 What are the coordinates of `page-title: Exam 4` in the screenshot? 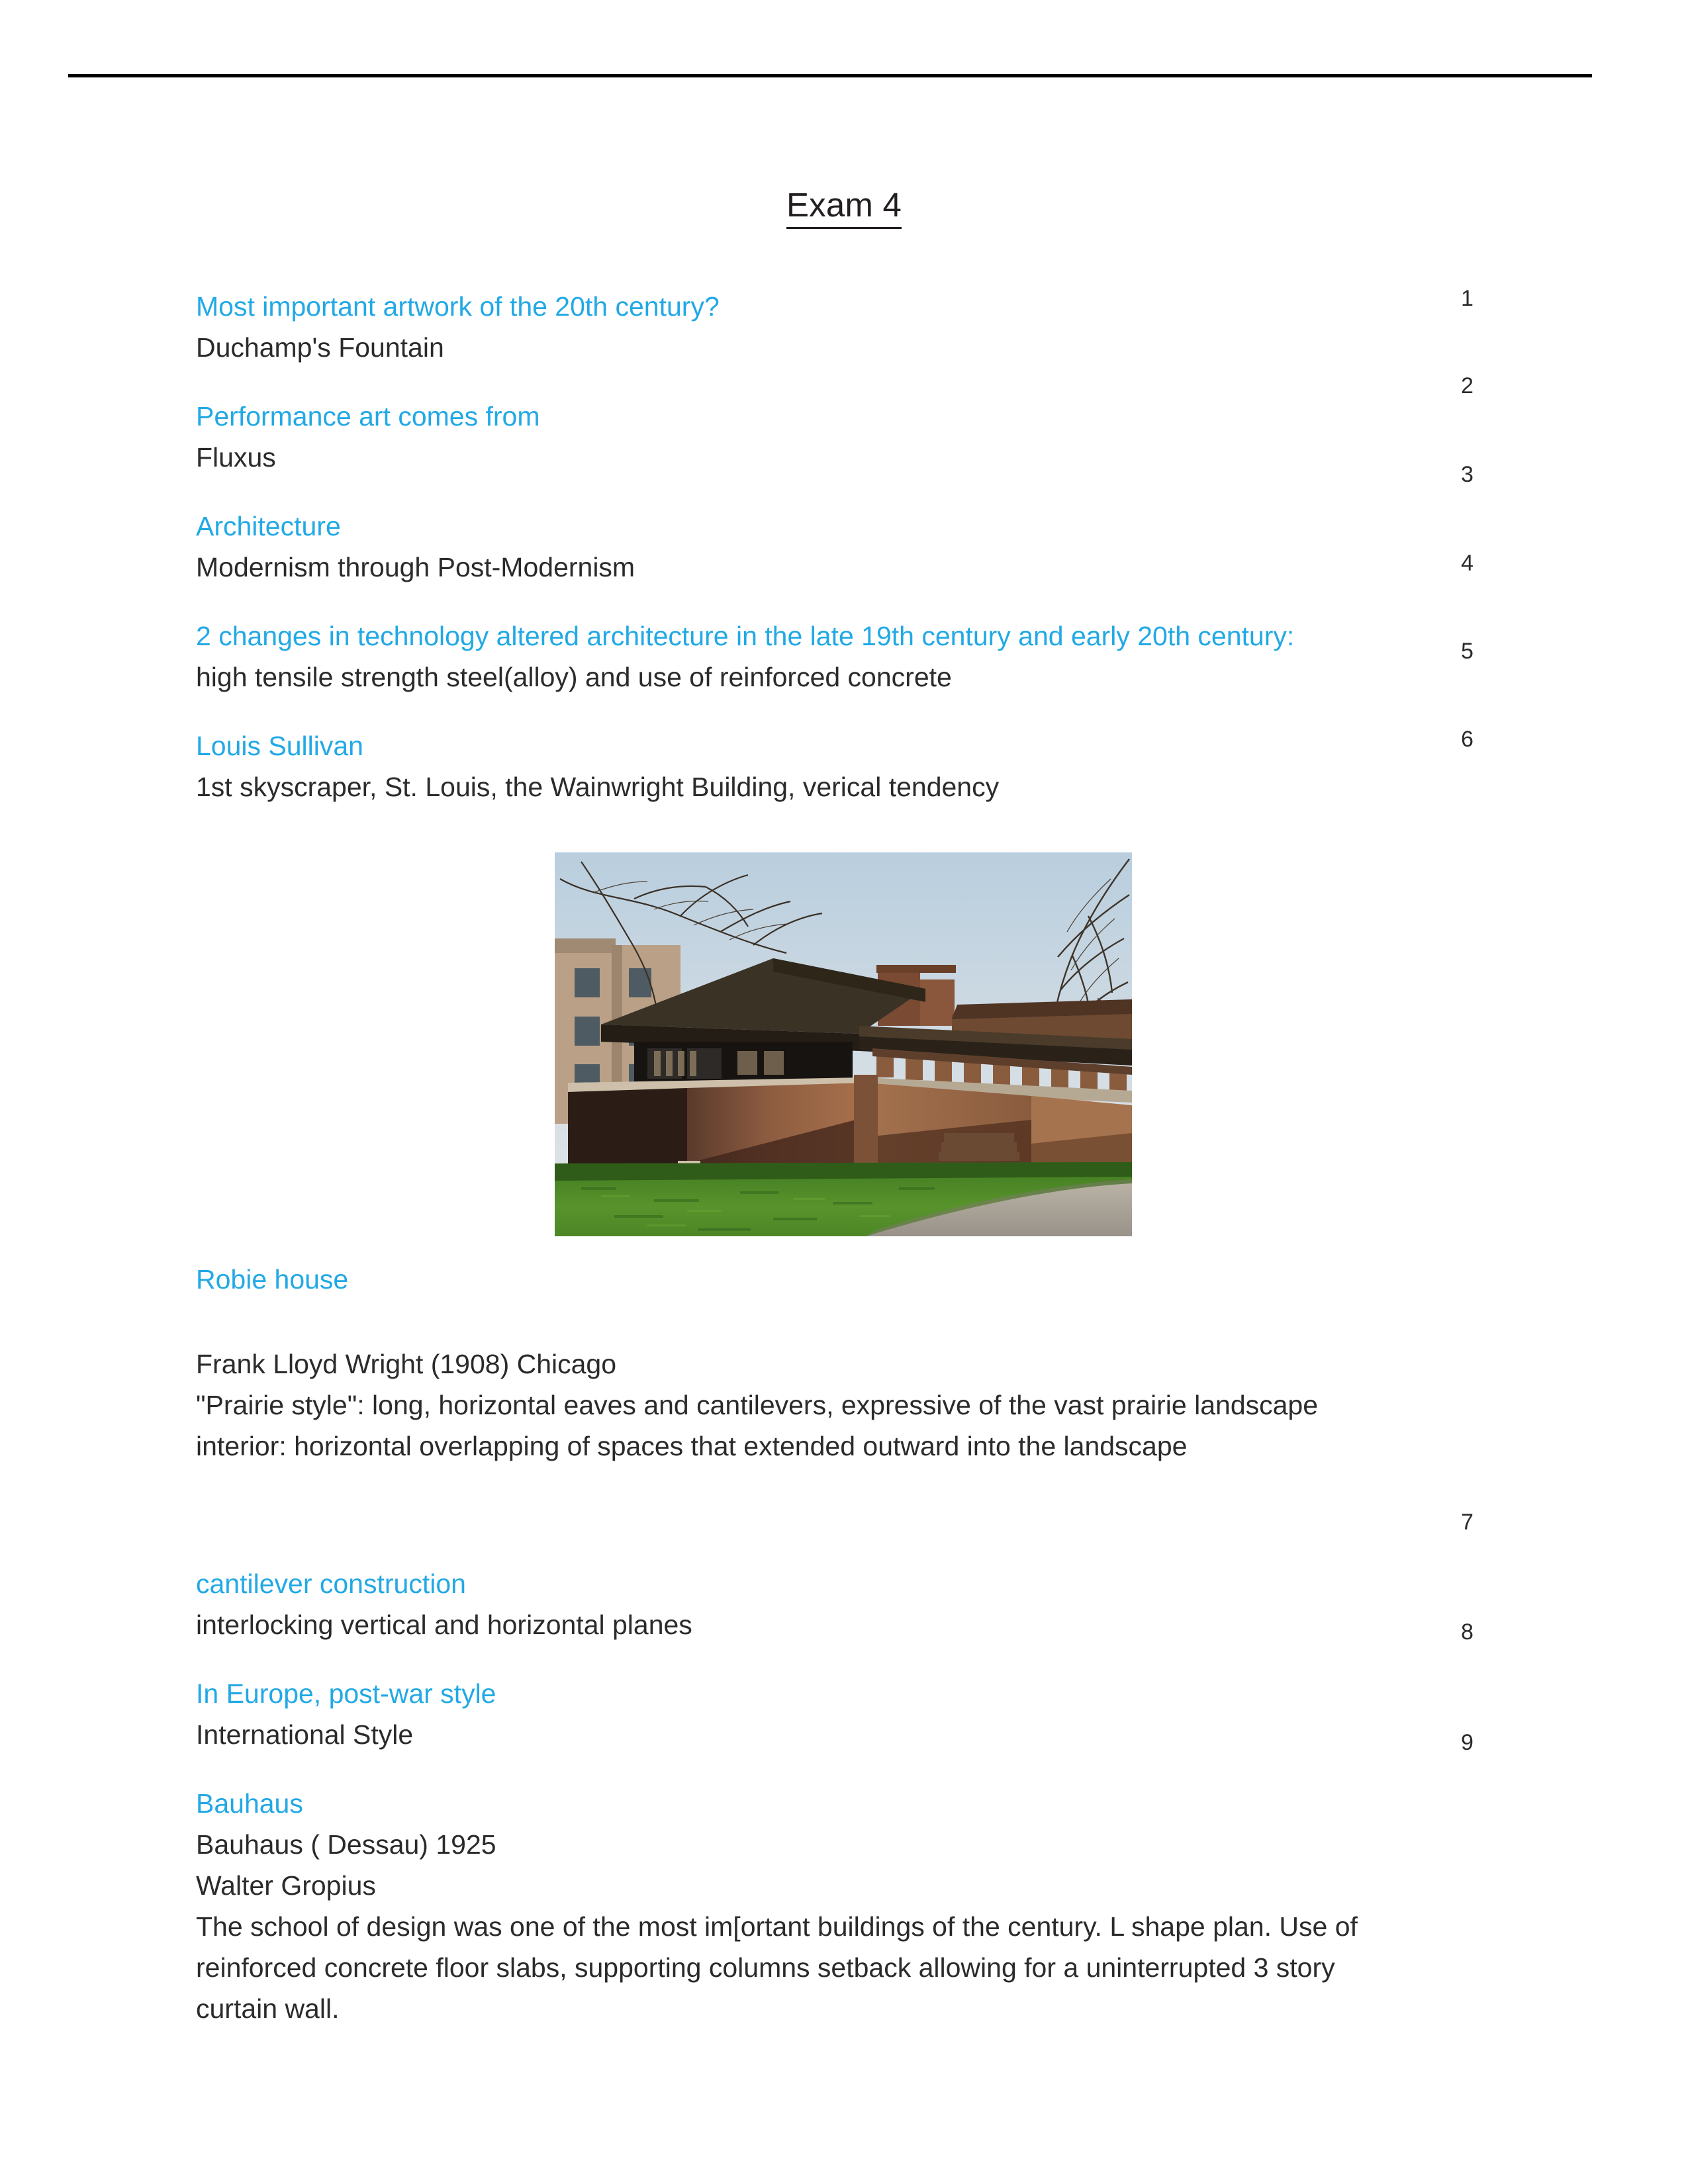 It's located at (844, 207).